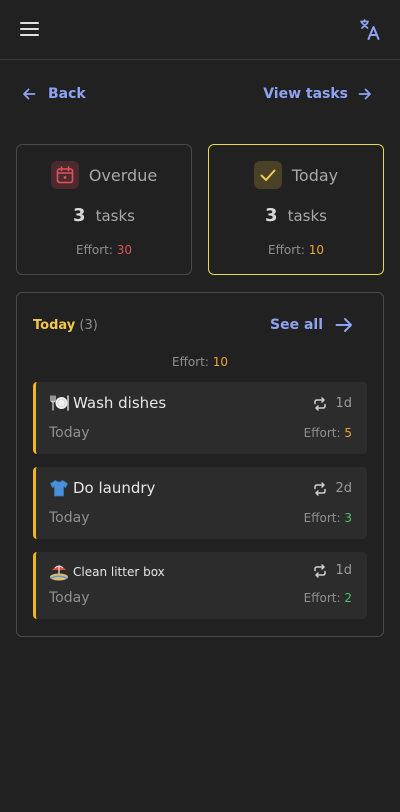 The height and width of the screenshot is (812, 400). I want to click on task-repeat-label: 2d, so click(343, 488).